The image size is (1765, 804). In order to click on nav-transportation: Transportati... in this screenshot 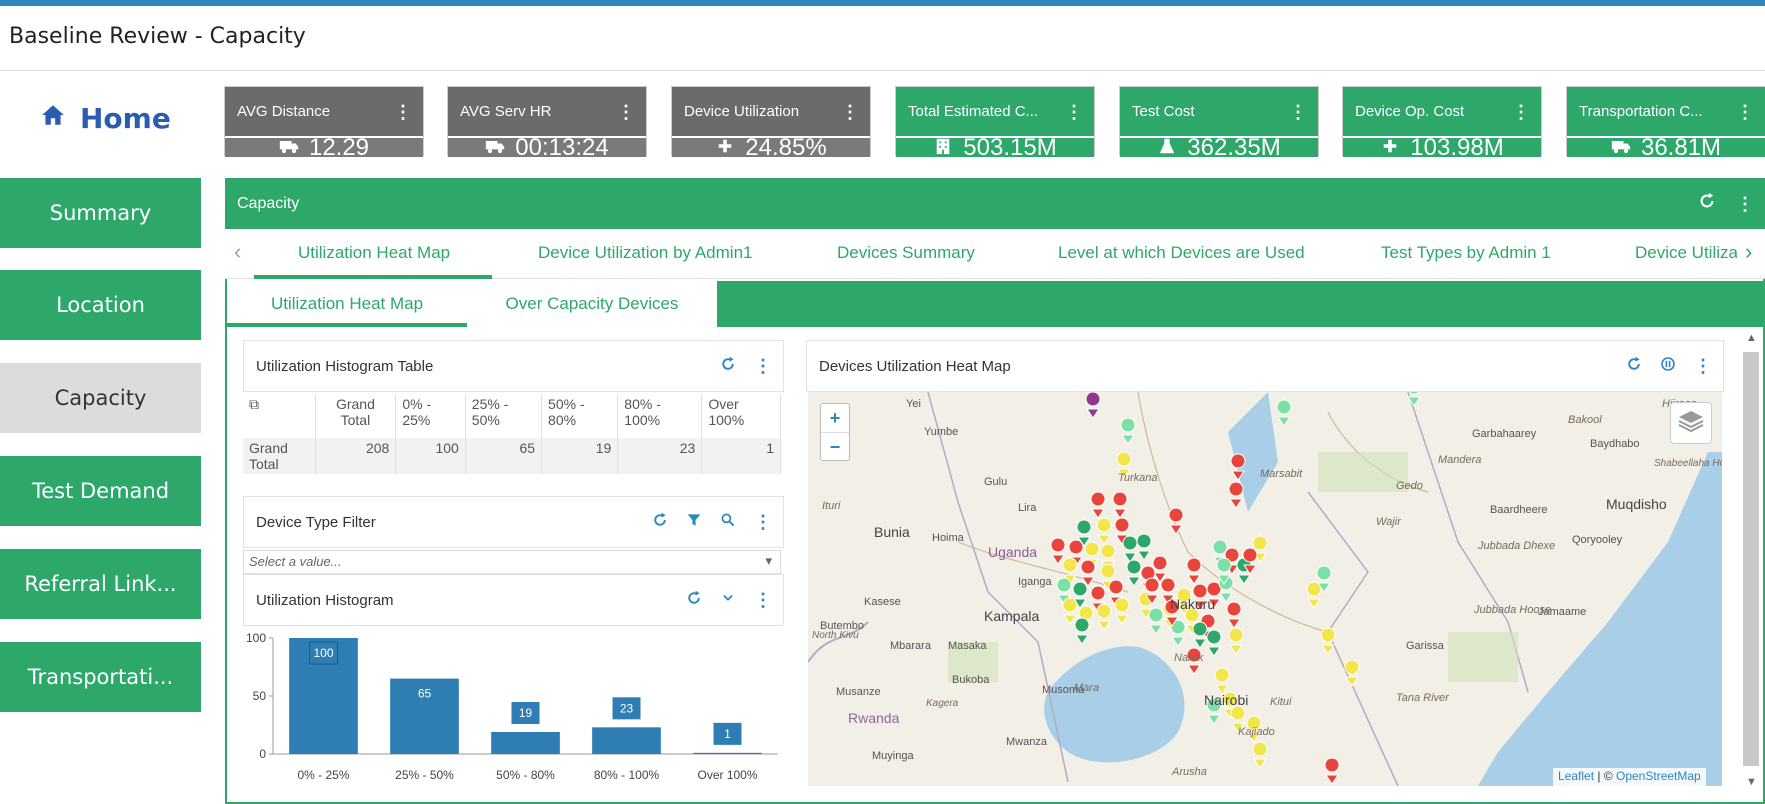, I will do `click(100, 677)`.